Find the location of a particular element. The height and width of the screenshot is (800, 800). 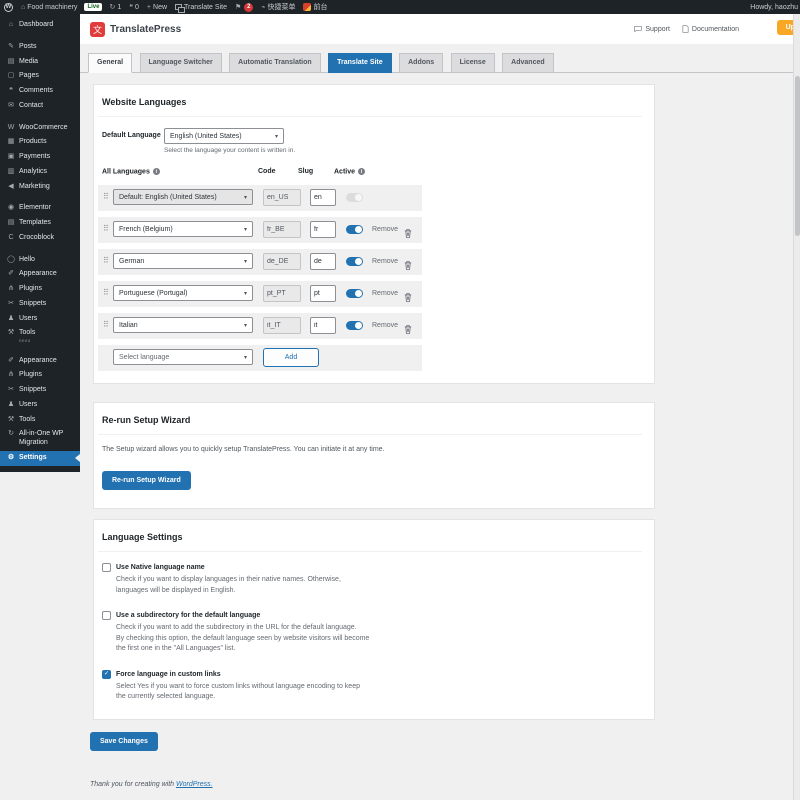

subdirectory-checkbox is located at coordinates (106, 615).